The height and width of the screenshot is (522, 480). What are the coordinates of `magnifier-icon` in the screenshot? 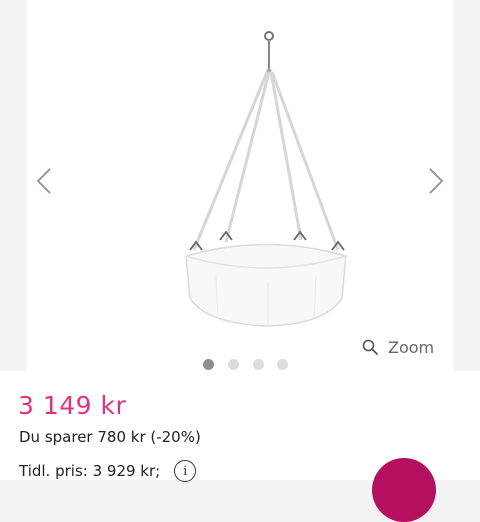 It's located at (370, 347).